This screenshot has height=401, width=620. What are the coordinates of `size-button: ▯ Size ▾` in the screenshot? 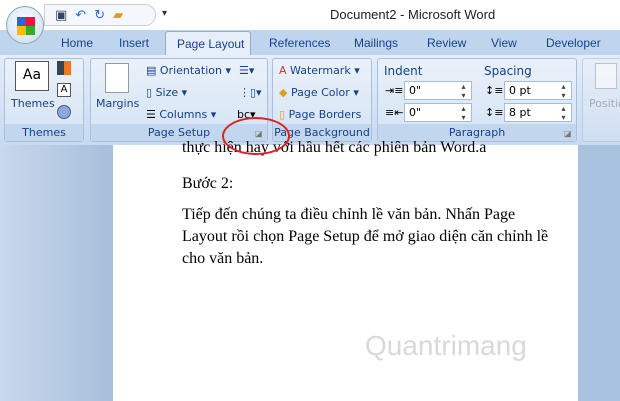 It's located at (166, 92).